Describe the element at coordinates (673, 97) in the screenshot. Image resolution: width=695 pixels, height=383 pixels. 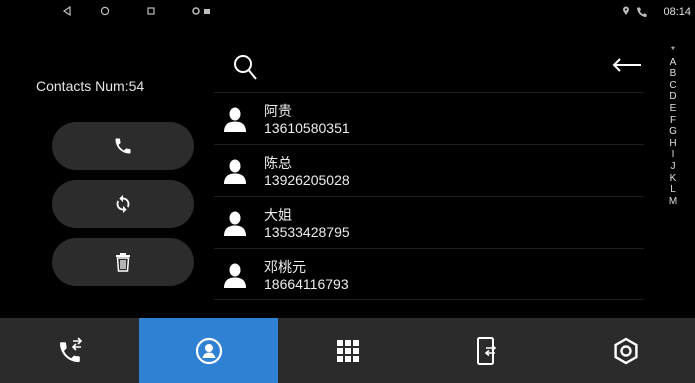
I see `alpha-letter: D` at that location.